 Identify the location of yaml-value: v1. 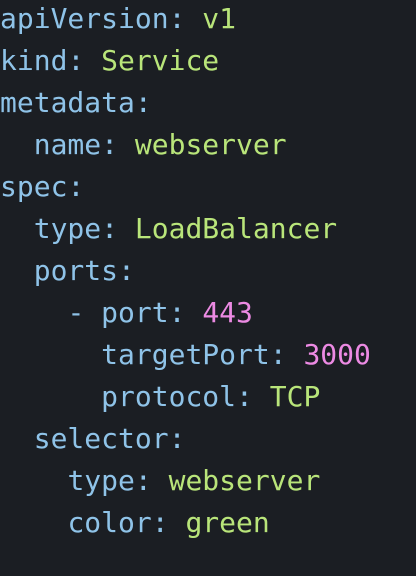
(219, 18).